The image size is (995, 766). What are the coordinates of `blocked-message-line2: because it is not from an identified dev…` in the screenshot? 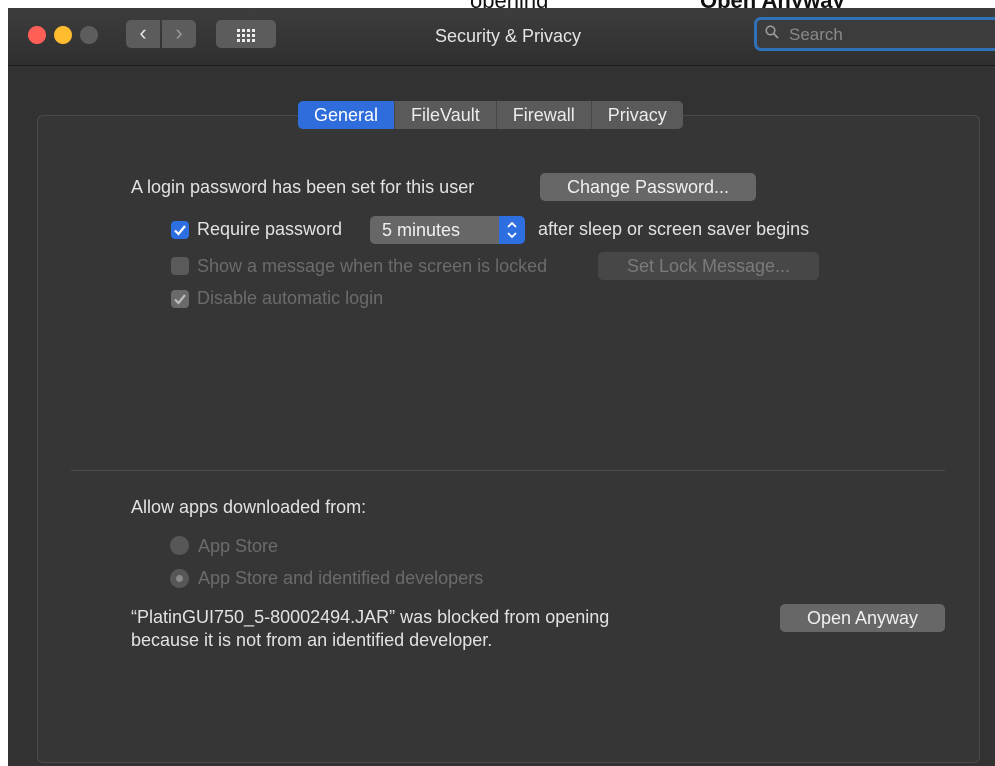 It's located at (312, 640).